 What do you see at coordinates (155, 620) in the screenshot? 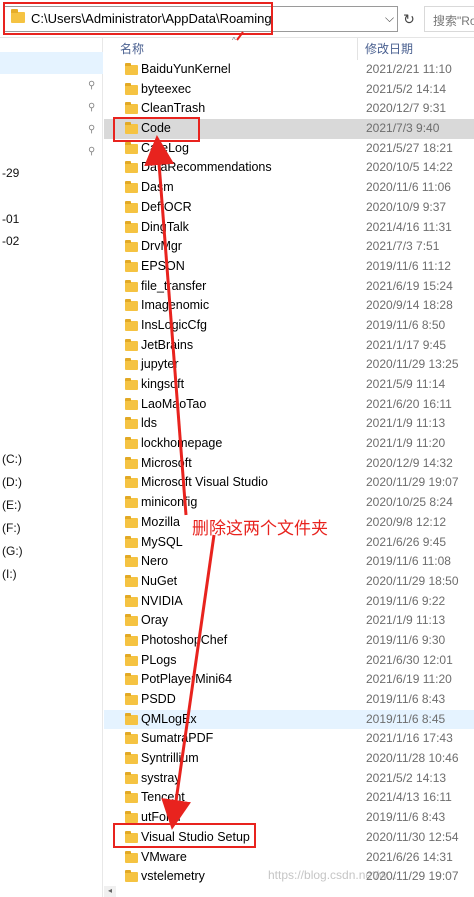
I see `file-name: Oray` at bounding box center [155, 620].